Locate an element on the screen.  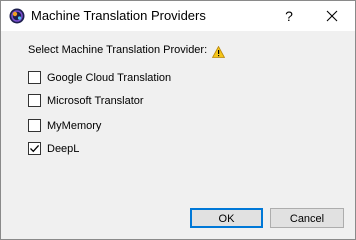
provider-label: Microsoft Translator is located at coordinates (95, 100).